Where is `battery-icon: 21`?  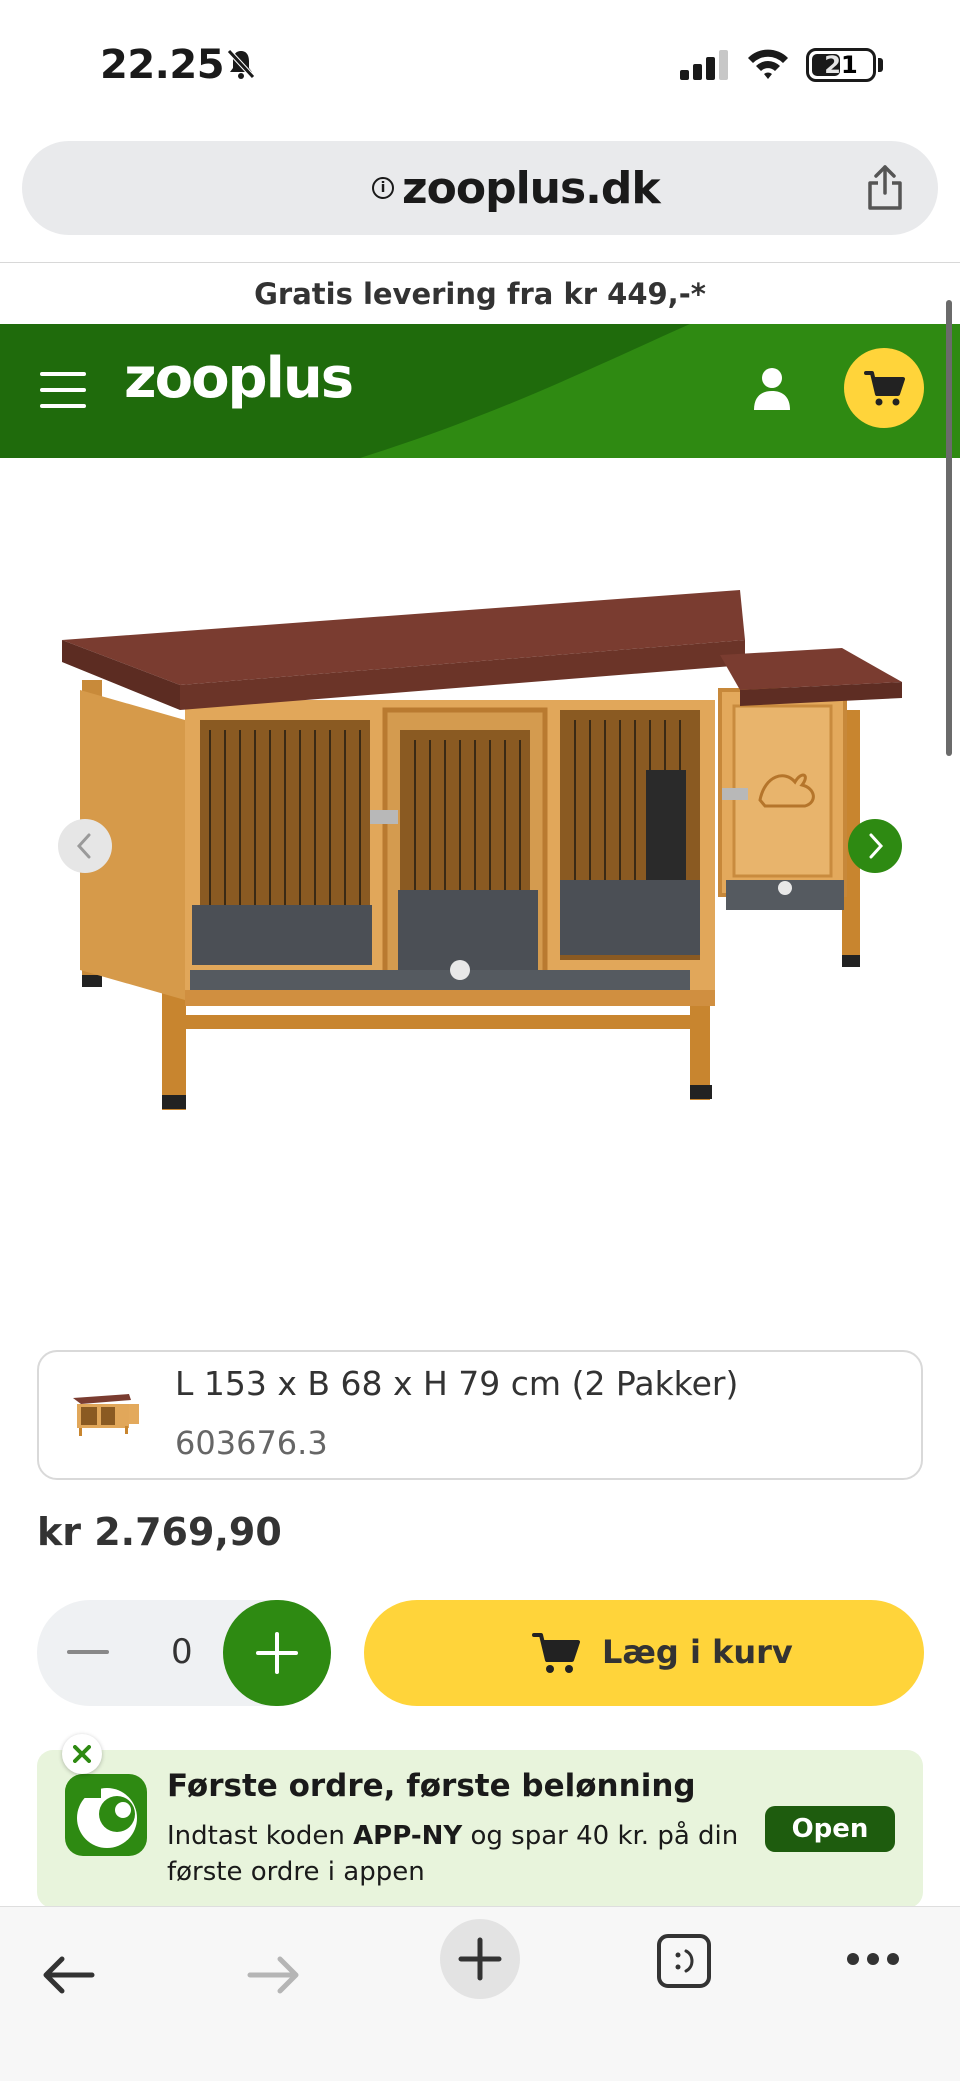
battery-icon: 21 is located at coordinates (841, 65).